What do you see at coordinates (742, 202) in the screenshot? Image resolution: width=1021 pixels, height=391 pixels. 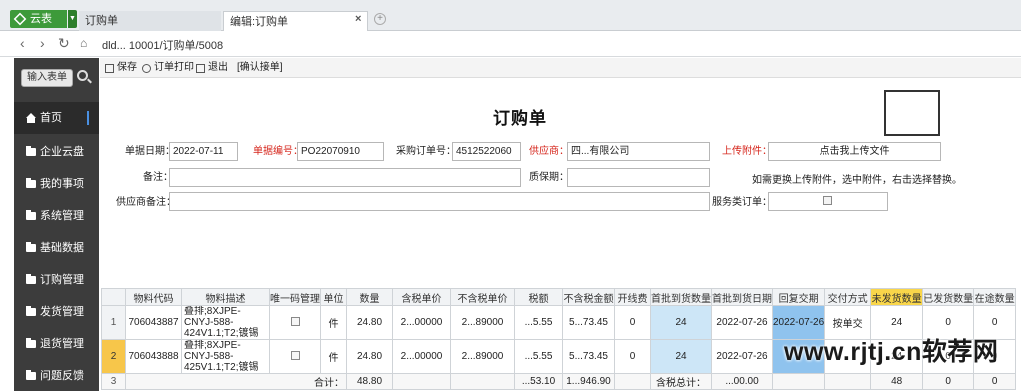 I see `service-order-label: 服务类订单：` at bounding box center [742, 202].